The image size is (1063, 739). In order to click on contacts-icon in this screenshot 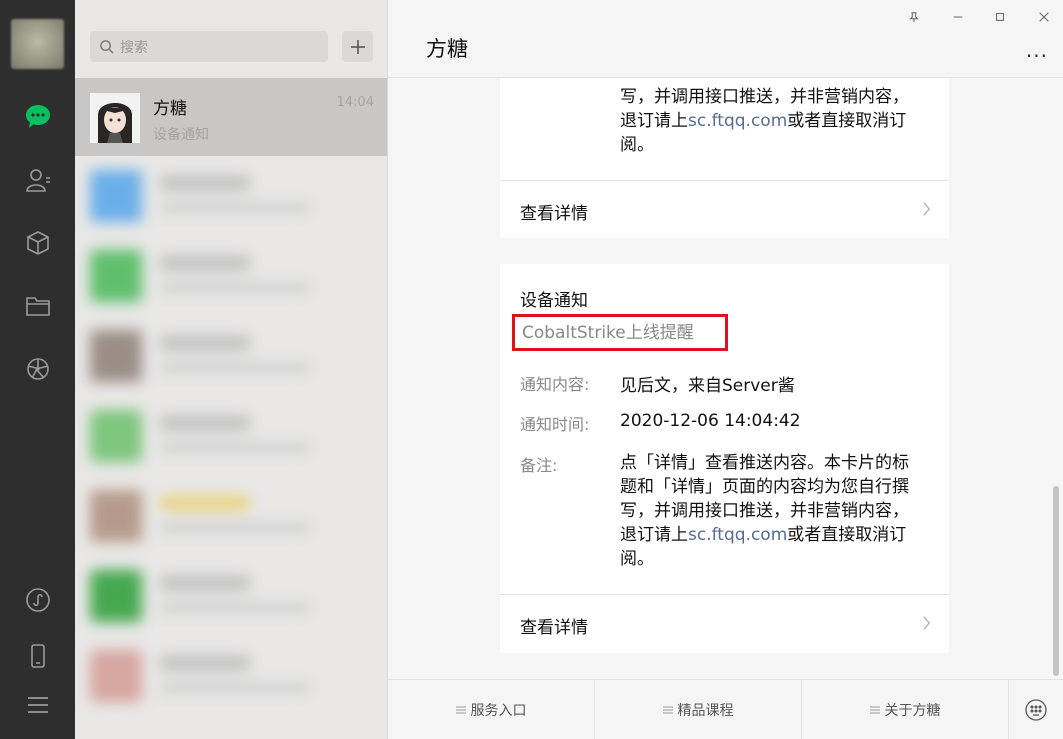, I will do `click(38, 180)`.